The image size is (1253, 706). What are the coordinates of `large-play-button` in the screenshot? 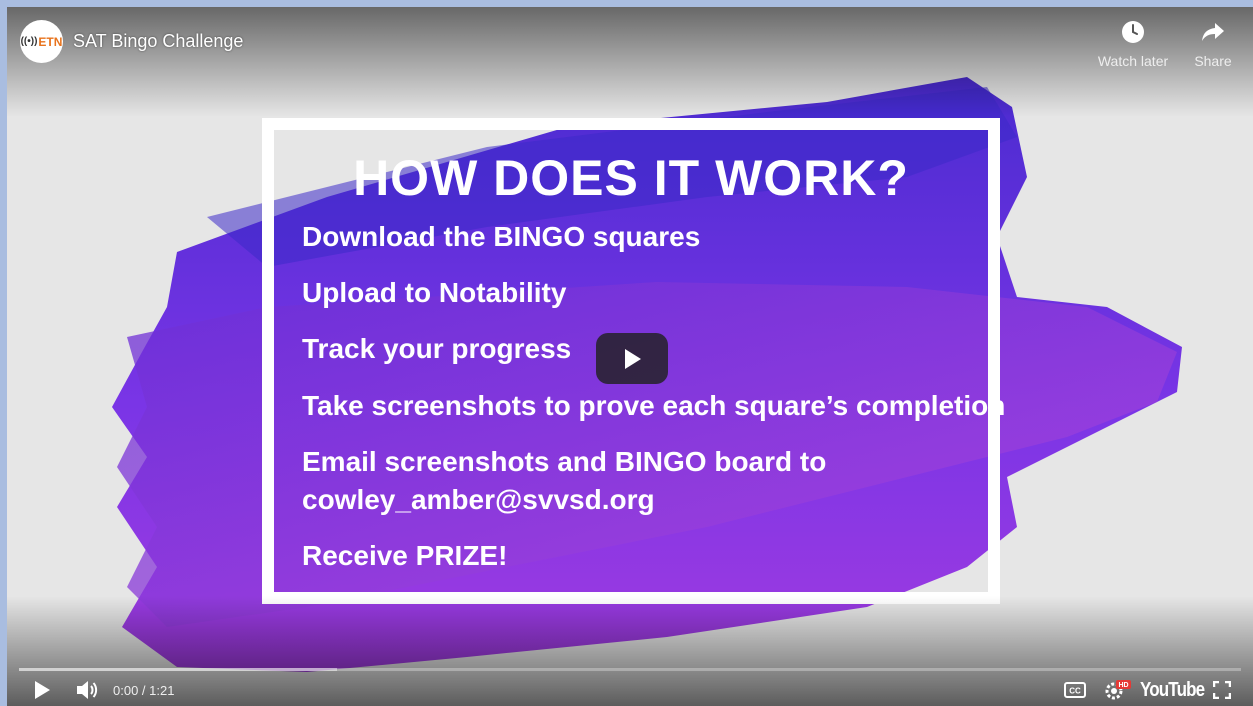 It's located at (632, 358).